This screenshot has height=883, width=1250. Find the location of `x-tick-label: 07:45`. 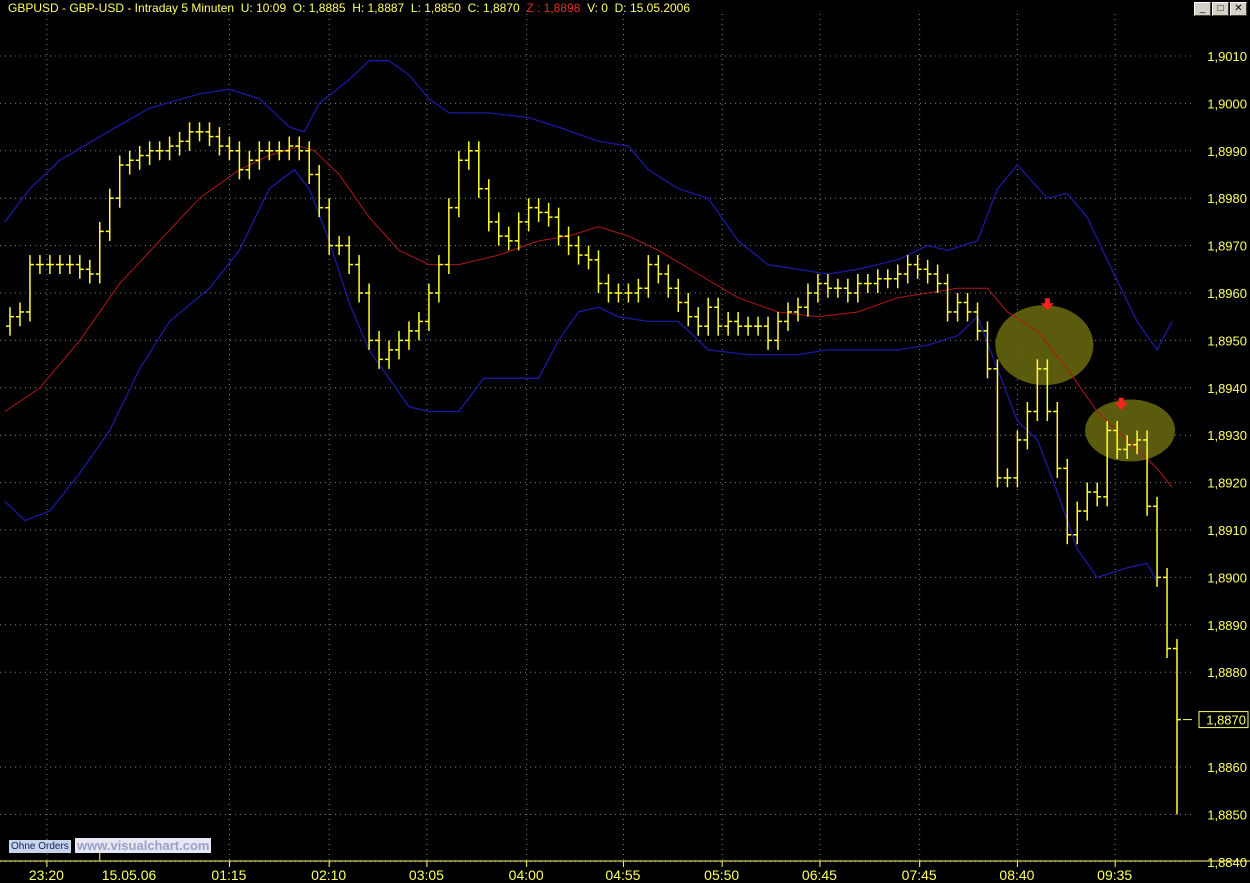

x-tick-label: 07:45 is located at coordinates (919, 875).